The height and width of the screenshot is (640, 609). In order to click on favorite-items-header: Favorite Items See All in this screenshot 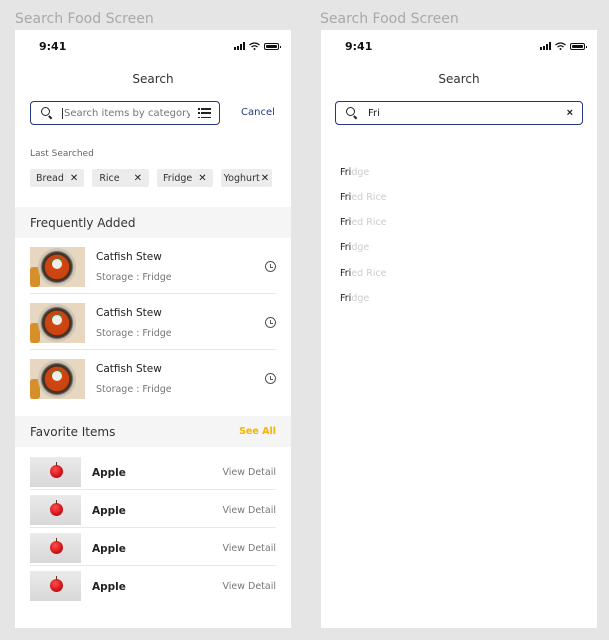, I will do `click(153, 431)`.